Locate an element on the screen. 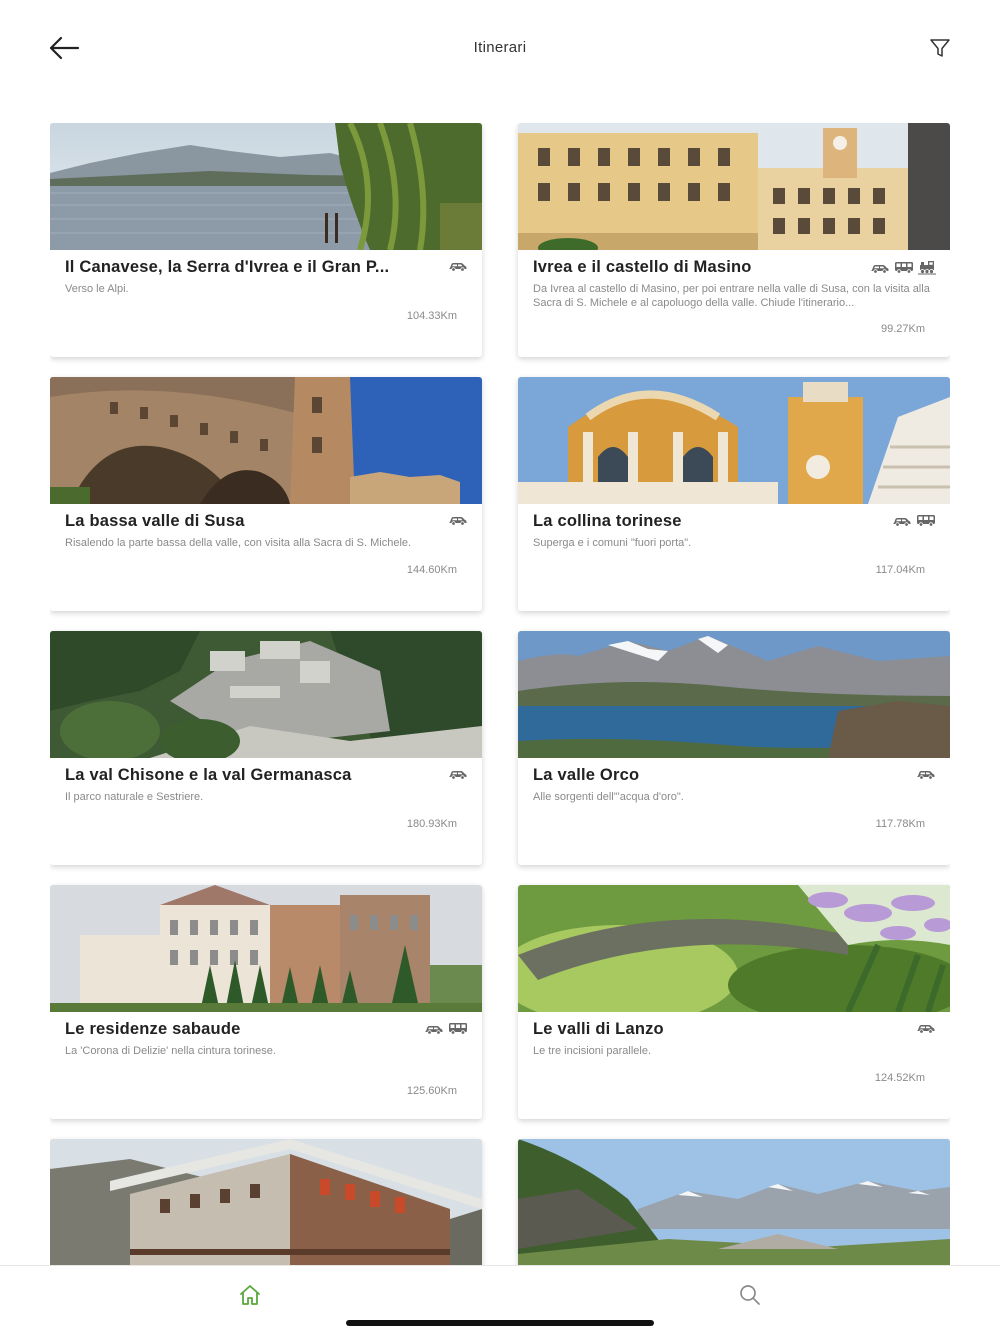 The width and height of the screenshot is (1000, 1334). mountainlake-photo is located at coordinates (734, 694).